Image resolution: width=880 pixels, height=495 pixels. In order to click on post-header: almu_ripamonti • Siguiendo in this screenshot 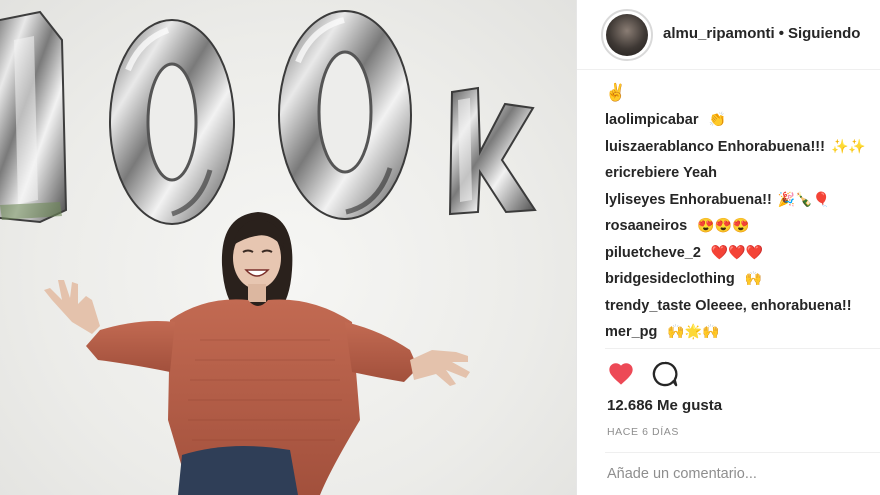, I will do `click(728, 35)`.